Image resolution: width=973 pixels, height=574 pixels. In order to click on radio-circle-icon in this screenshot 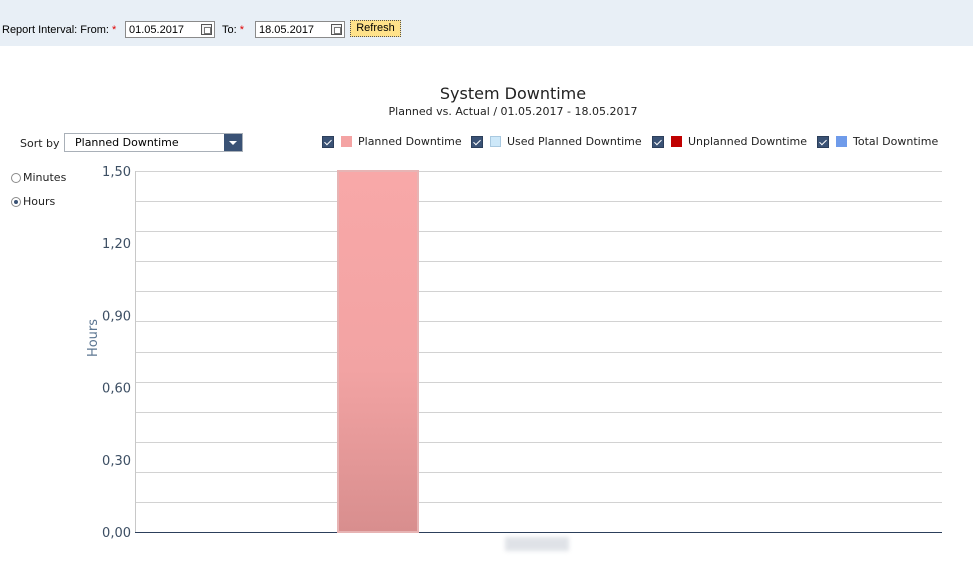, I will do `click(16, 178)`.